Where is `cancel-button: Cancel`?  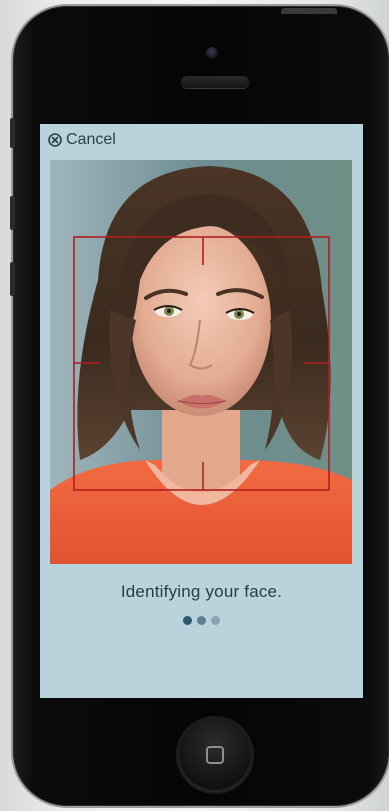 cancel-button: Cancel is located at coordinates (82, 140).